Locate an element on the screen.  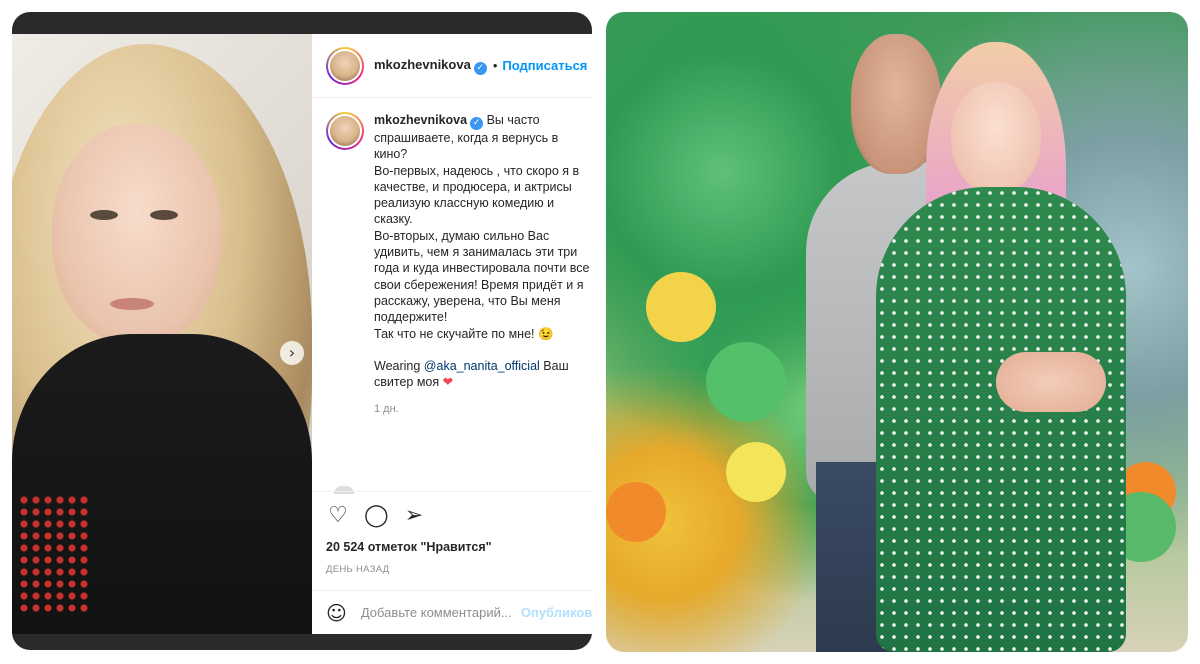
likes-count: 20 524 отметок "Нравится" is located at coordinates (459, 547).